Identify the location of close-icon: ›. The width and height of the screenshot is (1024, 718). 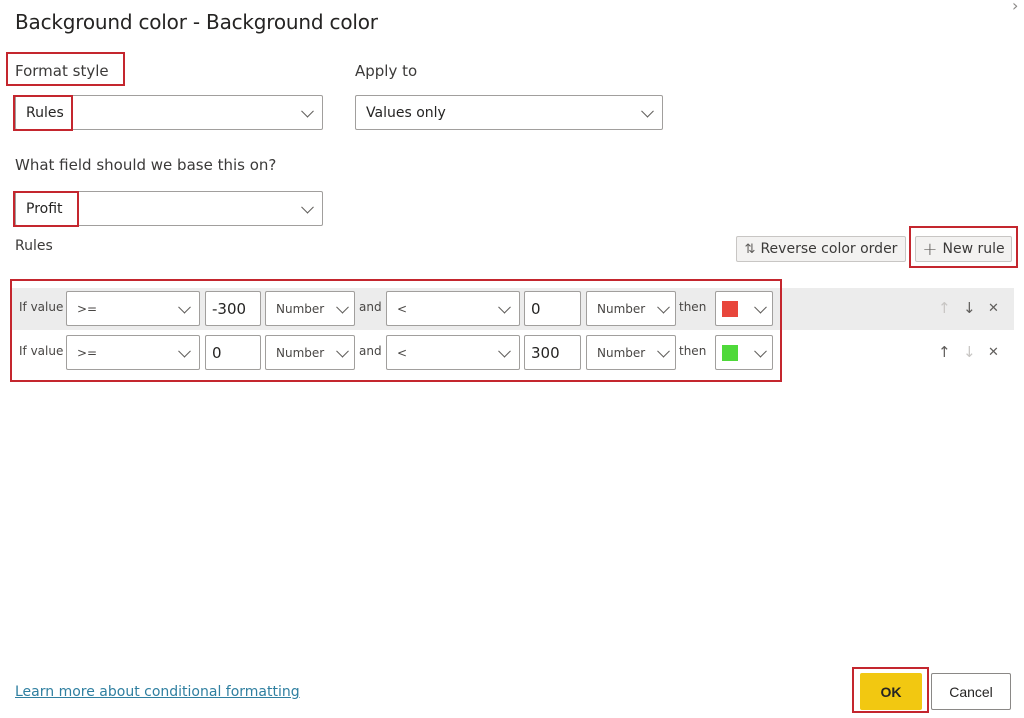
(1015, 7).